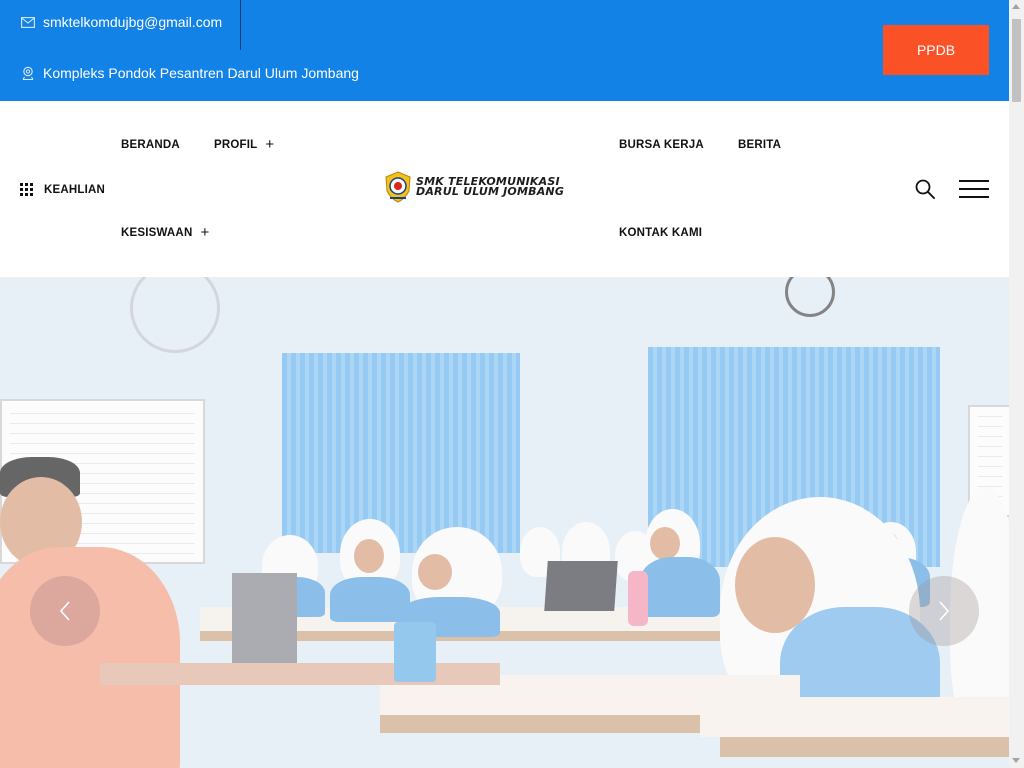 This screenshot has width=1024, height=768. What do you see at coordinates (925, 189) in the screenshot?
I see `search-icon` at bounding box center [925, 189].